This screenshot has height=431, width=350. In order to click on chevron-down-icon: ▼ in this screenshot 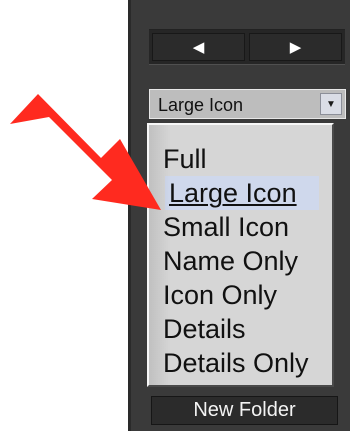, I will do `click(331, 104)`.